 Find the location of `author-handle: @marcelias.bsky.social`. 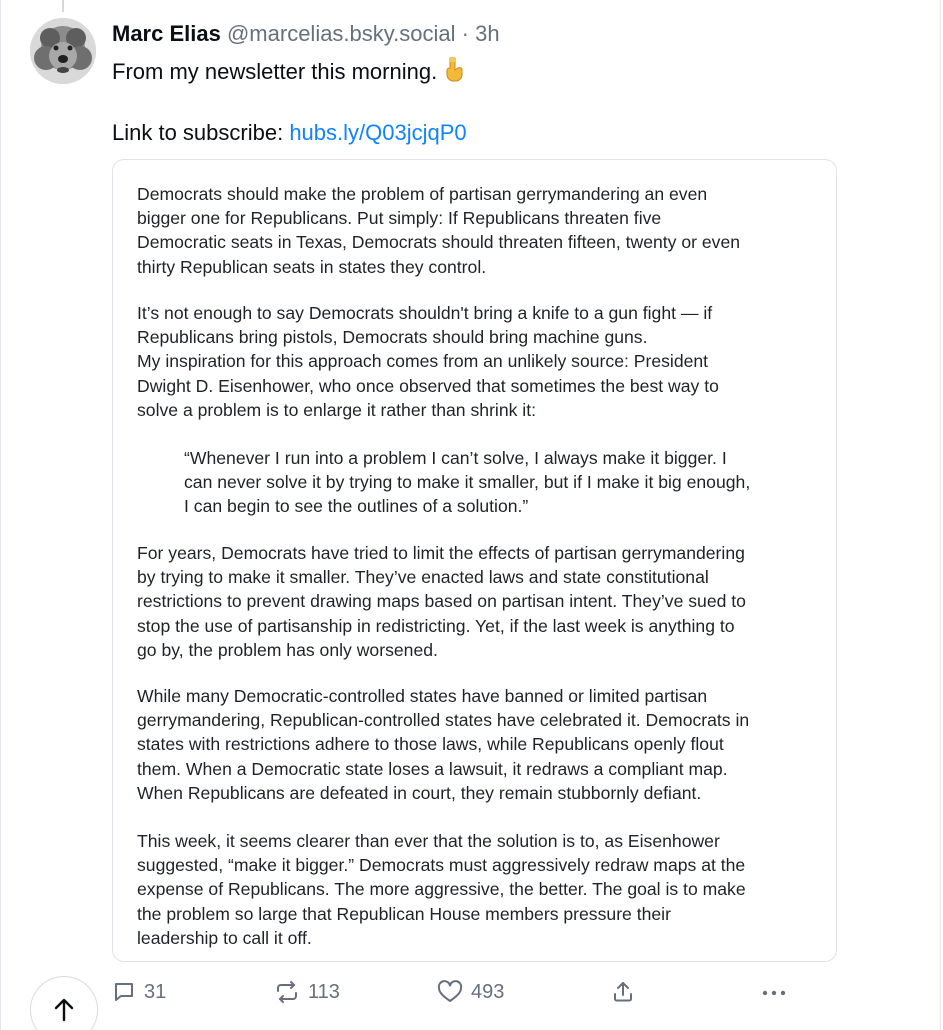

author-handle: @marcelias.bsky.social is located at coordinates (341, 33).